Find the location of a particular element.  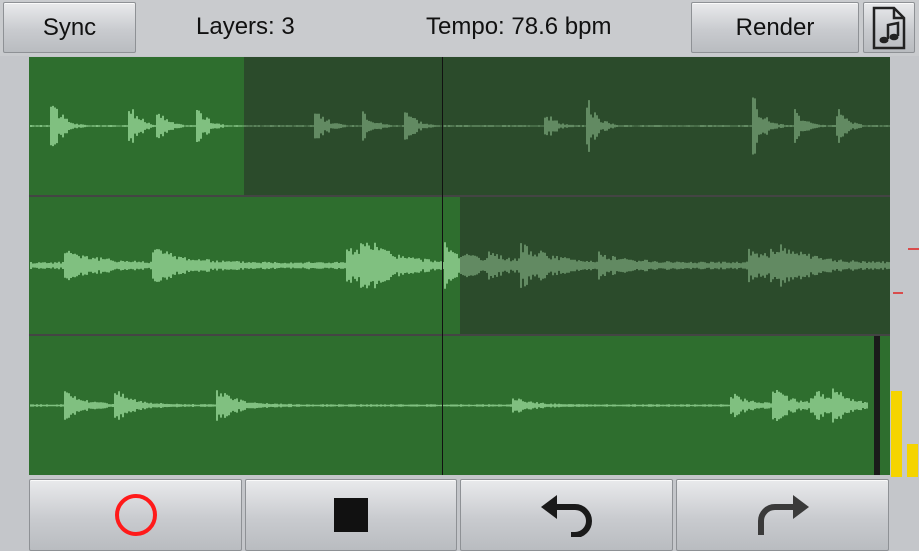

meter-mark-upper is located at coordinates (913, 249).